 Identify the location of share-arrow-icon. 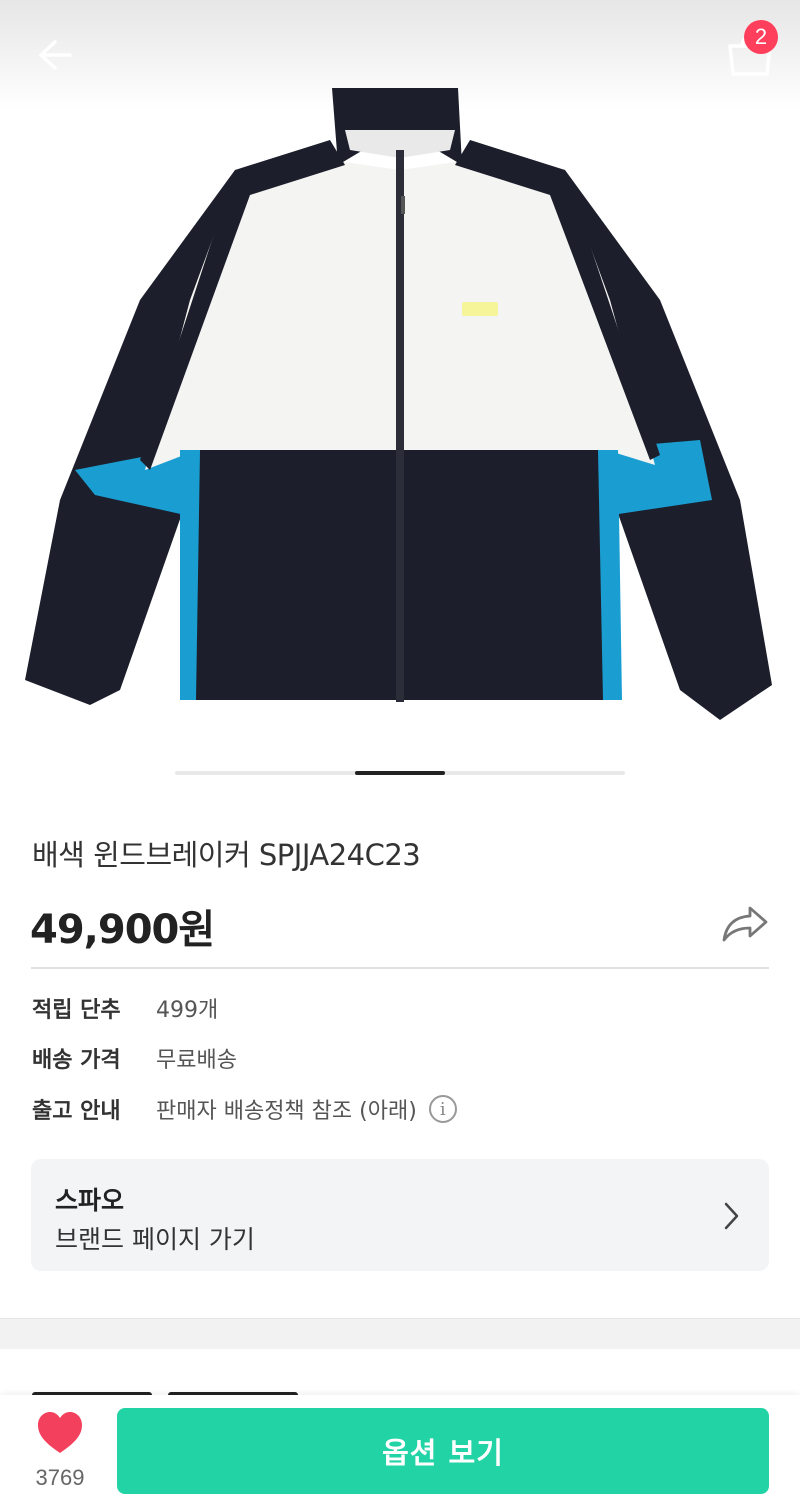
(745, 924).